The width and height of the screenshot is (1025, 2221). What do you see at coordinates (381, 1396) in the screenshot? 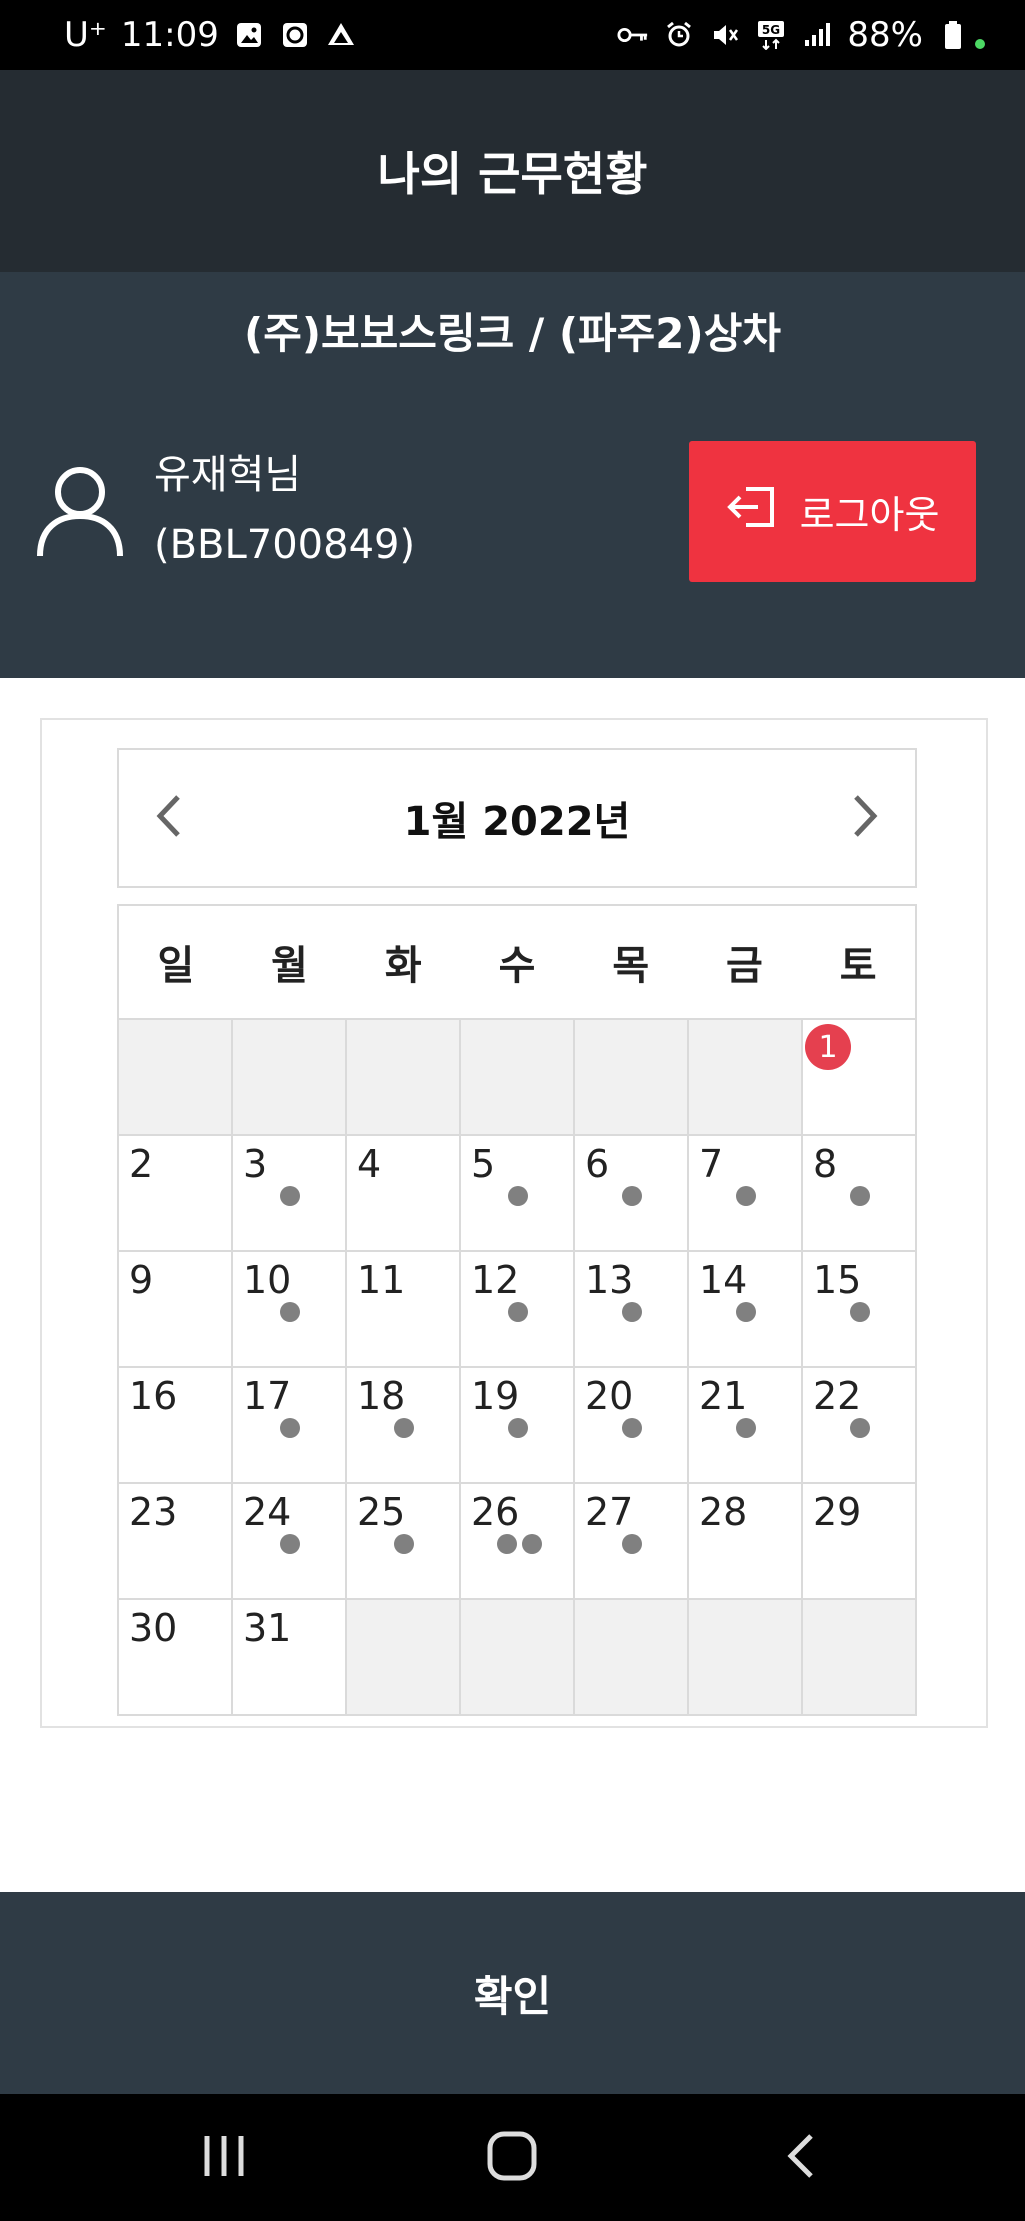
I see `day-number: 18` at bounding box center [381, 1396].